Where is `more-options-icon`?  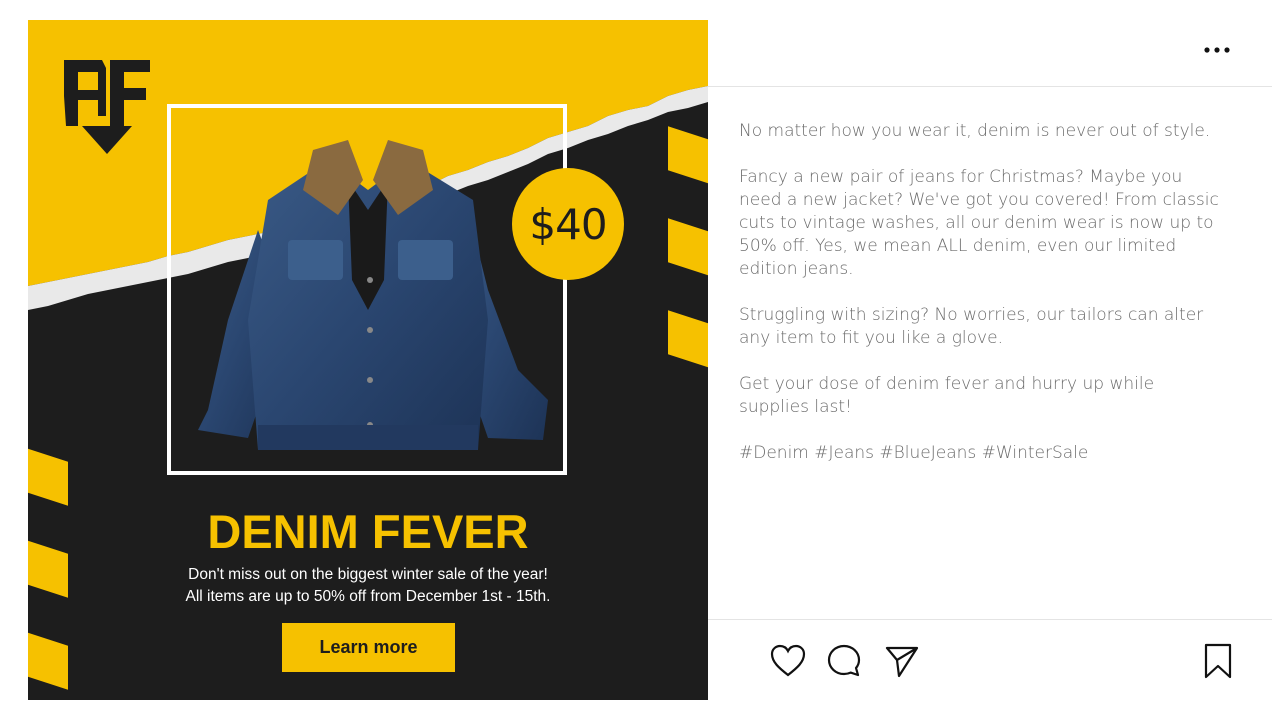 more-options-icon is located at coordinates (1217, 50).